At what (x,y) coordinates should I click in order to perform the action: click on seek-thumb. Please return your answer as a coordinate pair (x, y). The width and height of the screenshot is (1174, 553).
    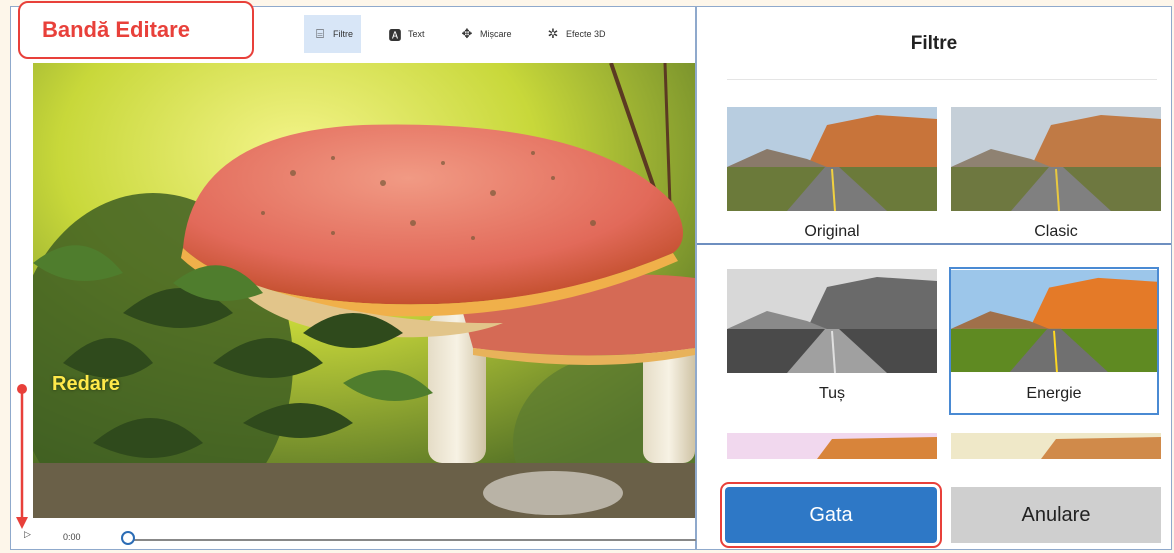
    Looking at the image, I should click on (128, 538).